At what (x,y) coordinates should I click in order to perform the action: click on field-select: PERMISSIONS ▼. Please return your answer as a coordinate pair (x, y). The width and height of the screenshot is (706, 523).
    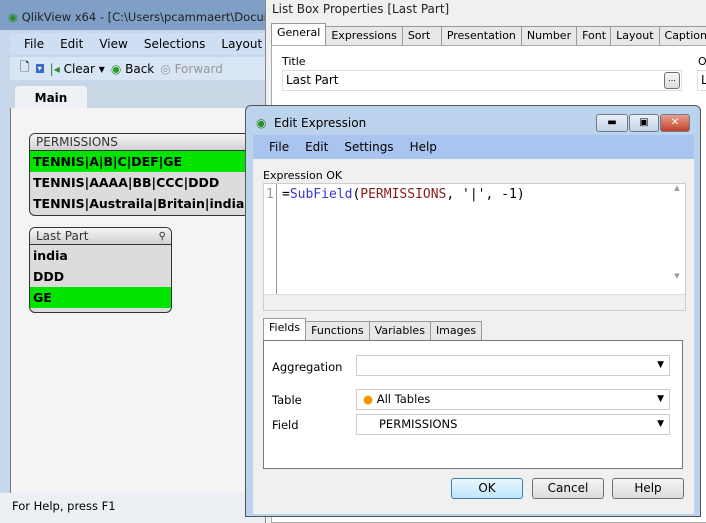
    Looking at the image, I should click on (513, 424).